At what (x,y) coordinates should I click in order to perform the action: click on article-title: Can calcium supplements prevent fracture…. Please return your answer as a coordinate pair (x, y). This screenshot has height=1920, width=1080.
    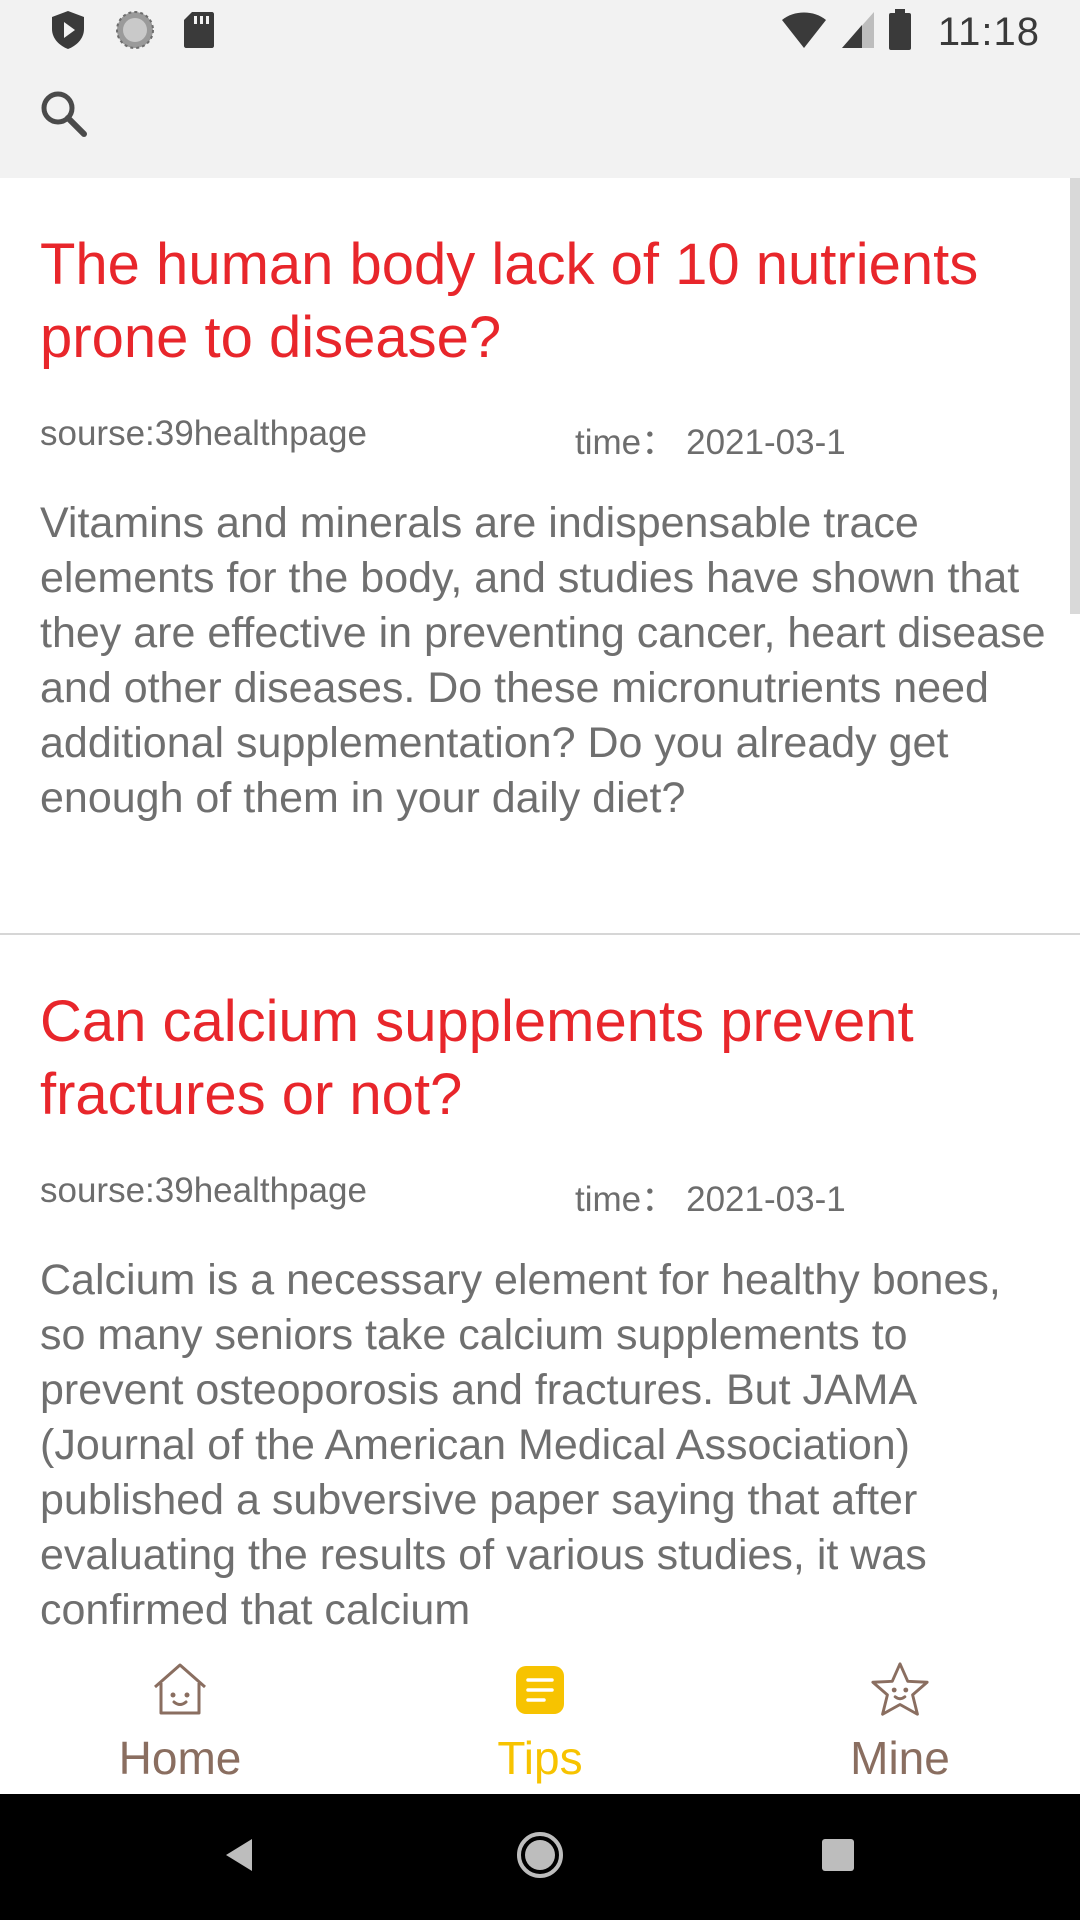
    Looking at the image, I should click on (530, 1058).